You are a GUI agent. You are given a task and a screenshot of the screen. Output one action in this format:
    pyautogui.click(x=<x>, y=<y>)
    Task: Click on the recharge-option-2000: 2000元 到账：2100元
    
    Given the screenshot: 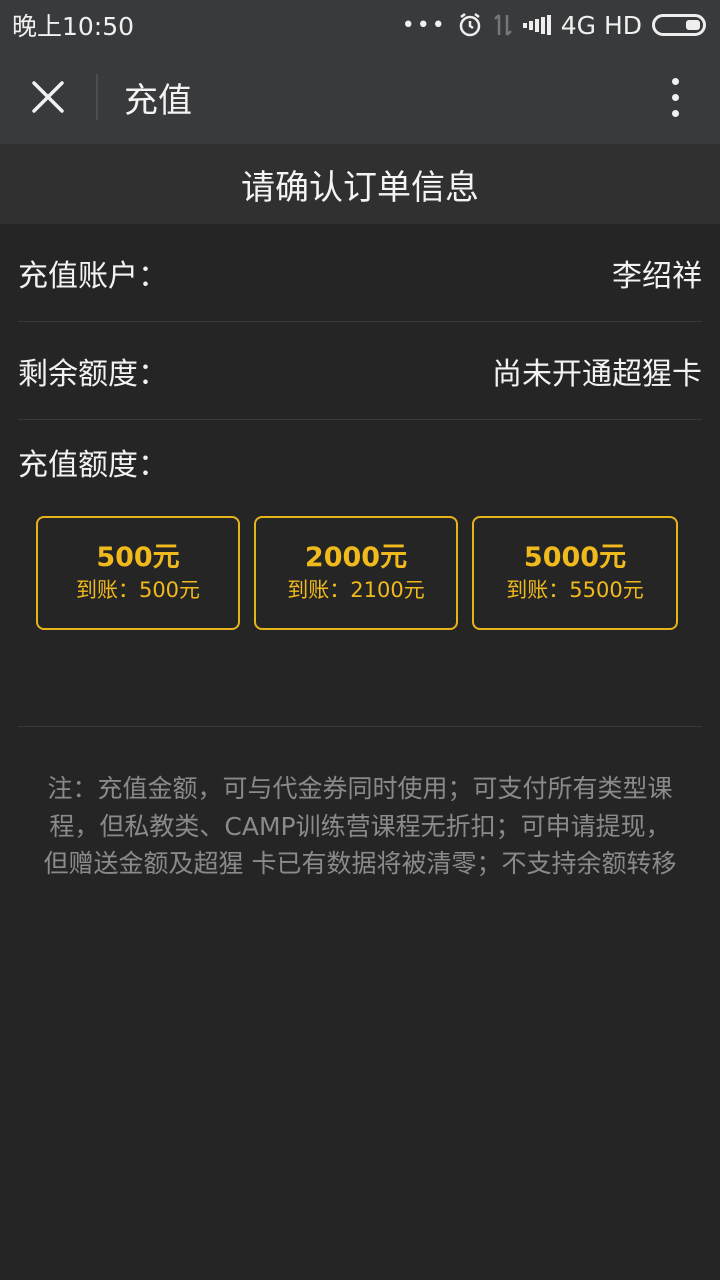 What is the action you would take?
    pyautogui.click(x=356, y=573)
    